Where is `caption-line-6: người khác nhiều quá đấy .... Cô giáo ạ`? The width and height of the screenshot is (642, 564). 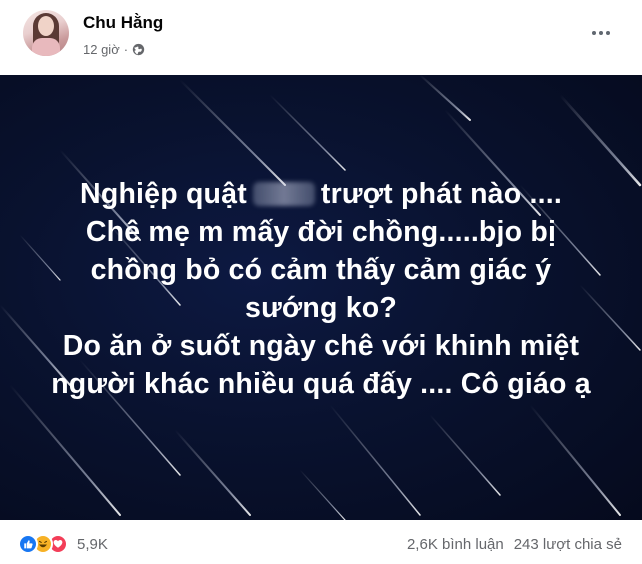
caption-line-6: người khác nhiều quá đấy .... Cô giáo ạ is located at coordinates (321, 384).